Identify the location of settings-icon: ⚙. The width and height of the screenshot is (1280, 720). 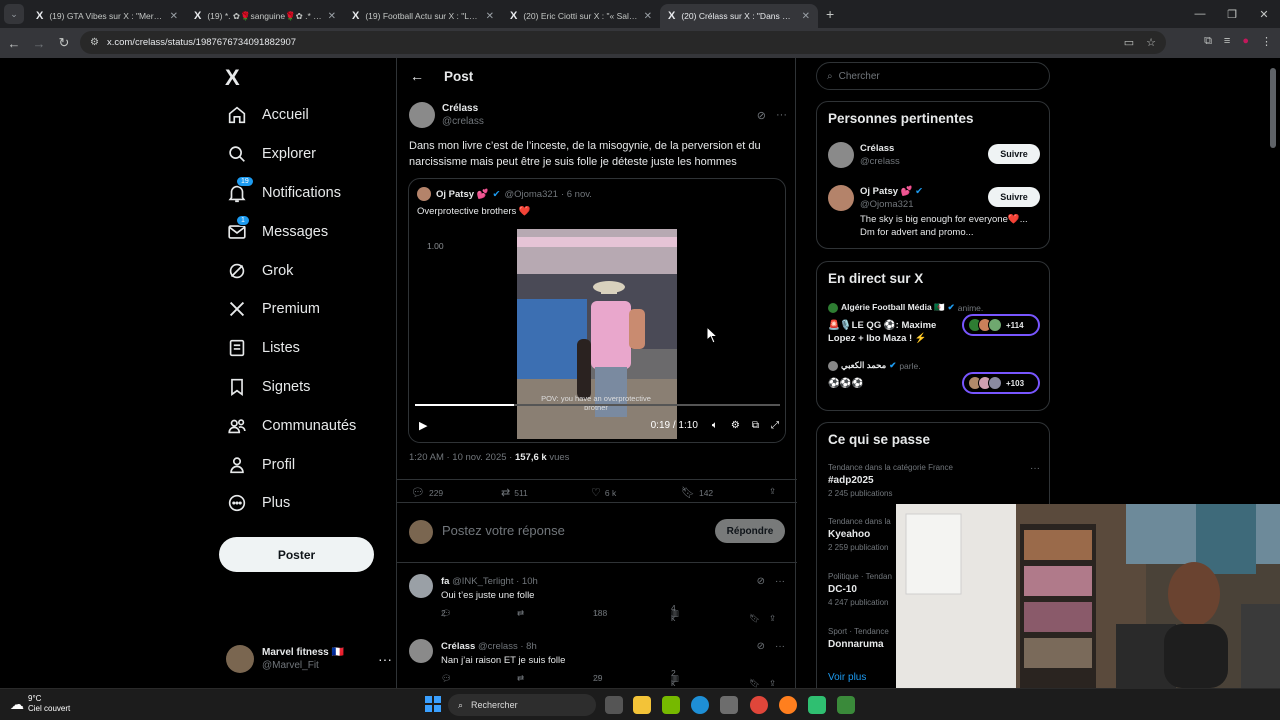
(735, 425).